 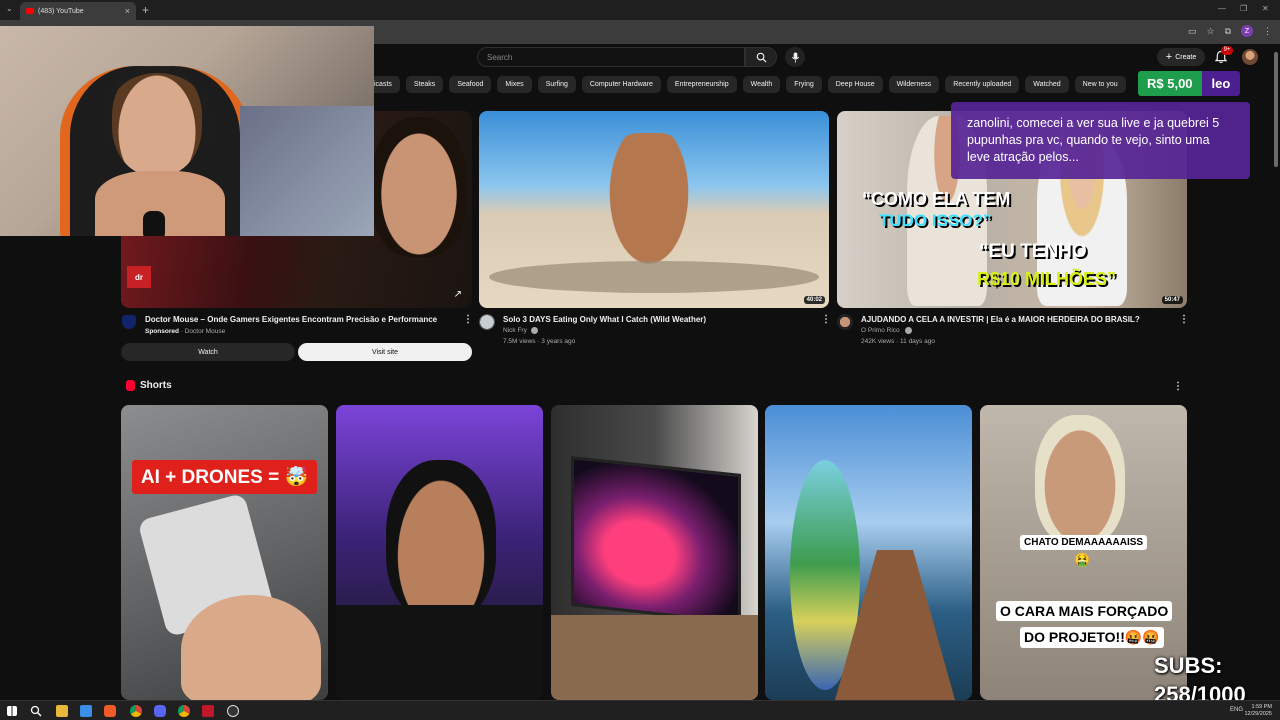 I want to click on discord-icon, so click(x=160, y=711).